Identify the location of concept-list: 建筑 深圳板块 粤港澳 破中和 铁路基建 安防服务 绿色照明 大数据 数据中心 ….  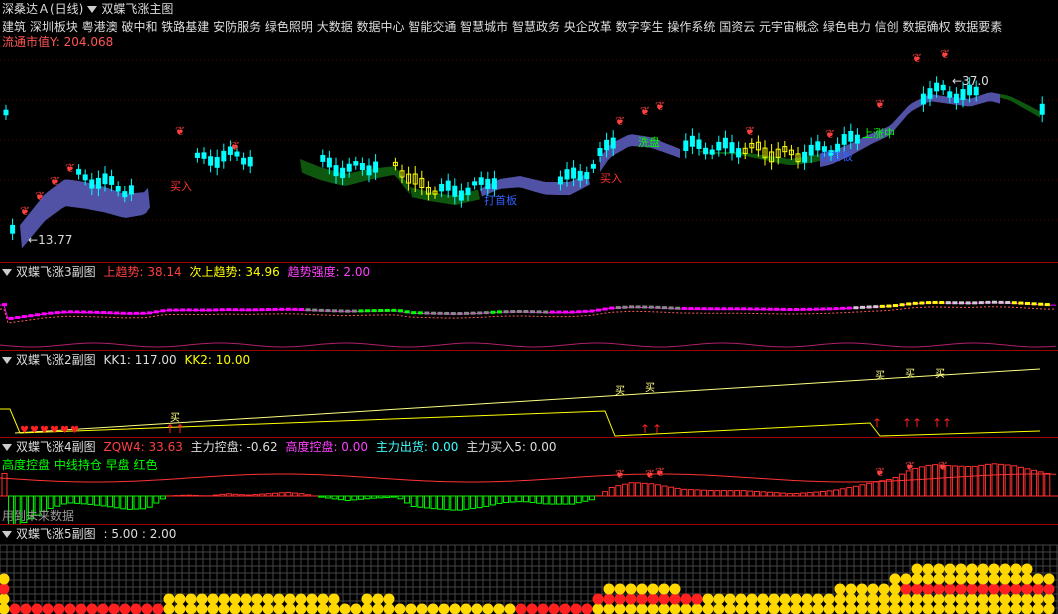
(502, 27).